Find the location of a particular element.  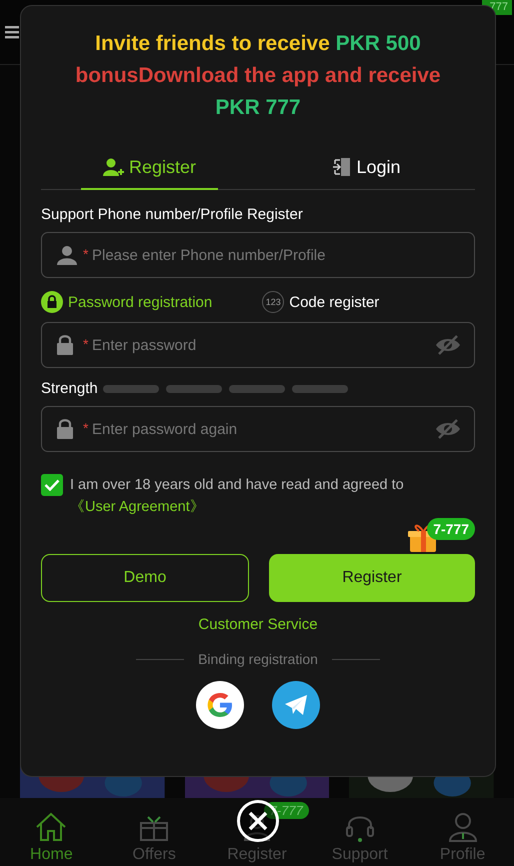

check-icon is located at coordinates (52, 485).